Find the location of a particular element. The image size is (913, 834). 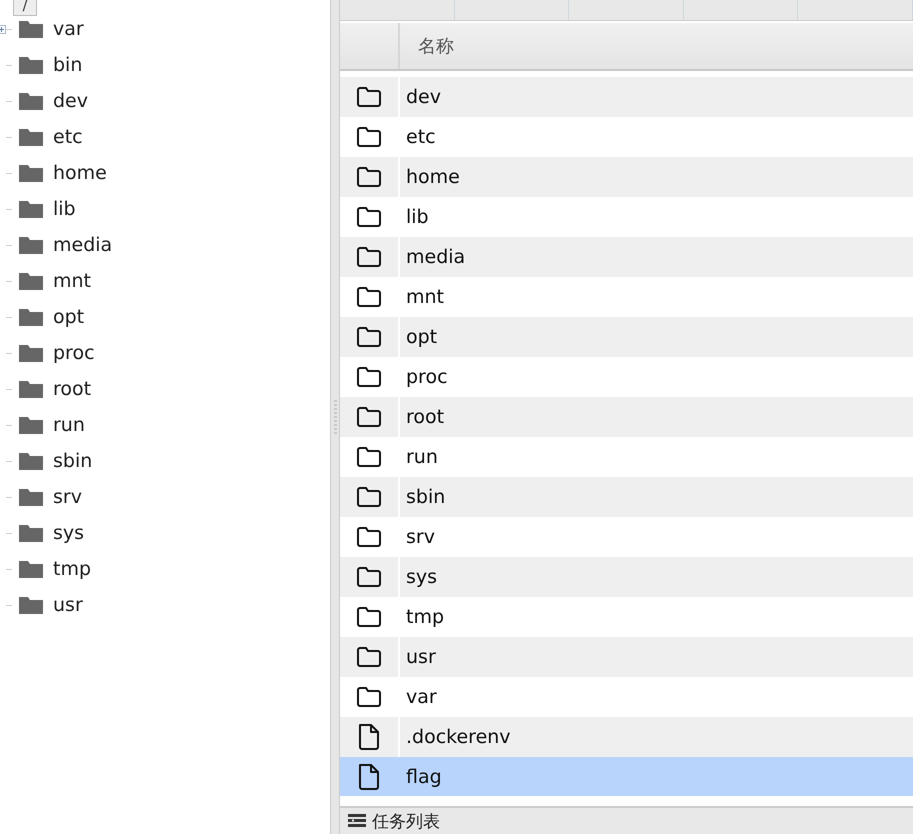

file-row: .dockerenv is located at coordinates (626, 737).